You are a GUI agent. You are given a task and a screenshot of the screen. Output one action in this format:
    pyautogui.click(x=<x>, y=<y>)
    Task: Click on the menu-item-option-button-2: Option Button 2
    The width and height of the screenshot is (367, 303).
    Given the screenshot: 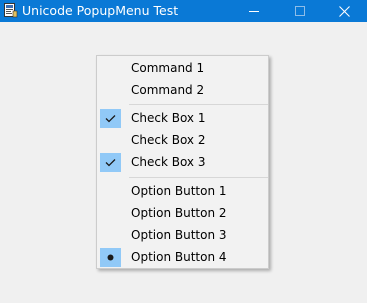 What is the action you would take?
    pyautogui.click(x=182, y=213)
    